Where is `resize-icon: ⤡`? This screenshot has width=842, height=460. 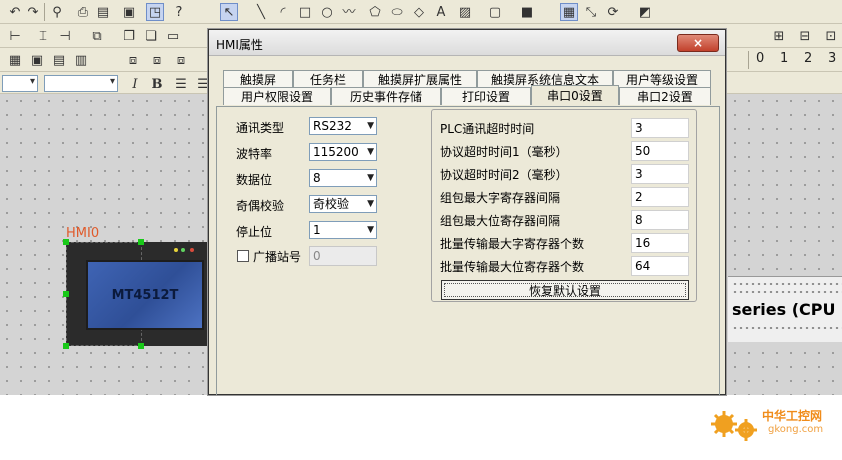
resize-icon: ⤡ is located at coordinates (591, 12).